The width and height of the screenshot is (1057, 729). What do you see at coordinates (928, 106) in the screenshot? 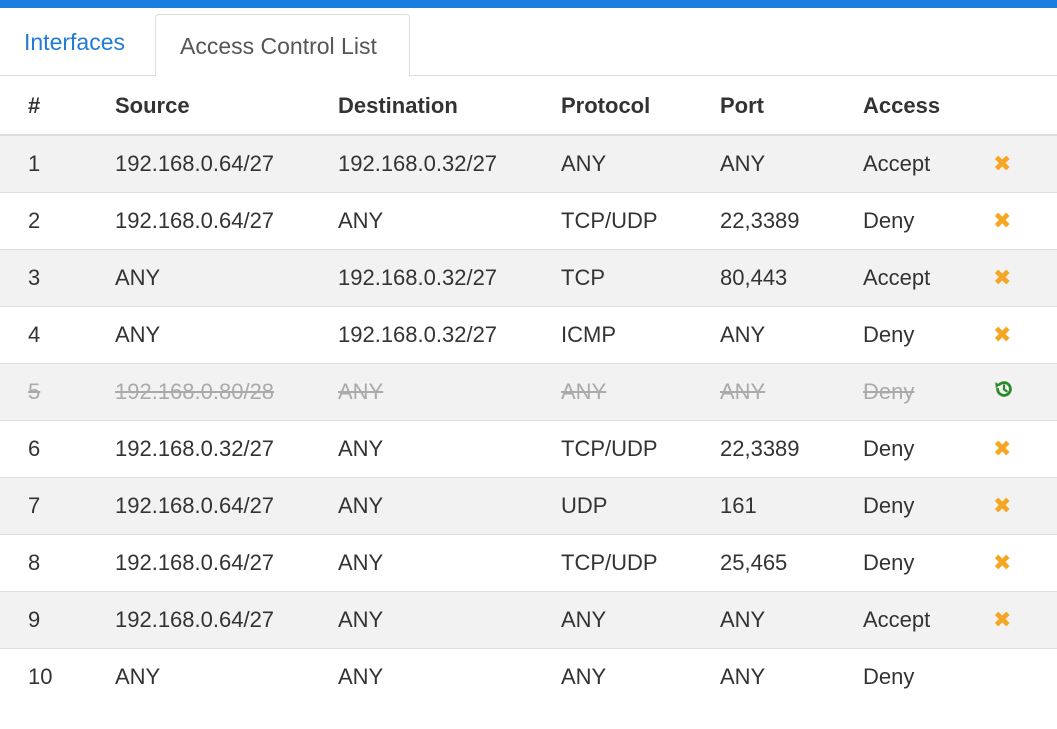
I see `header-access: Access` at bounding box center [928, 106].